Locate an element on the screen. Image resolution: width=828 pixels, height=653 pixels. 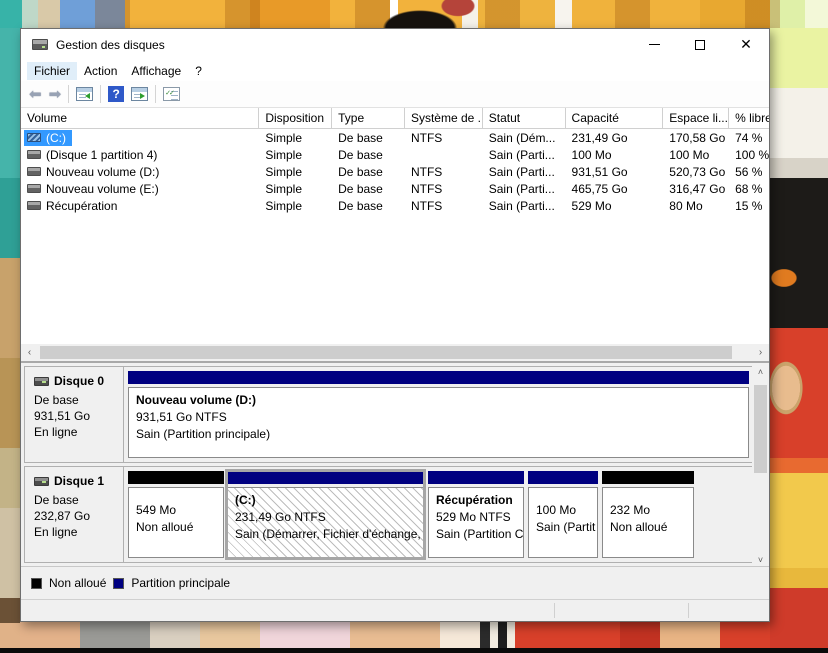
show-action-pane-icon is located at coordinates (140, 94).